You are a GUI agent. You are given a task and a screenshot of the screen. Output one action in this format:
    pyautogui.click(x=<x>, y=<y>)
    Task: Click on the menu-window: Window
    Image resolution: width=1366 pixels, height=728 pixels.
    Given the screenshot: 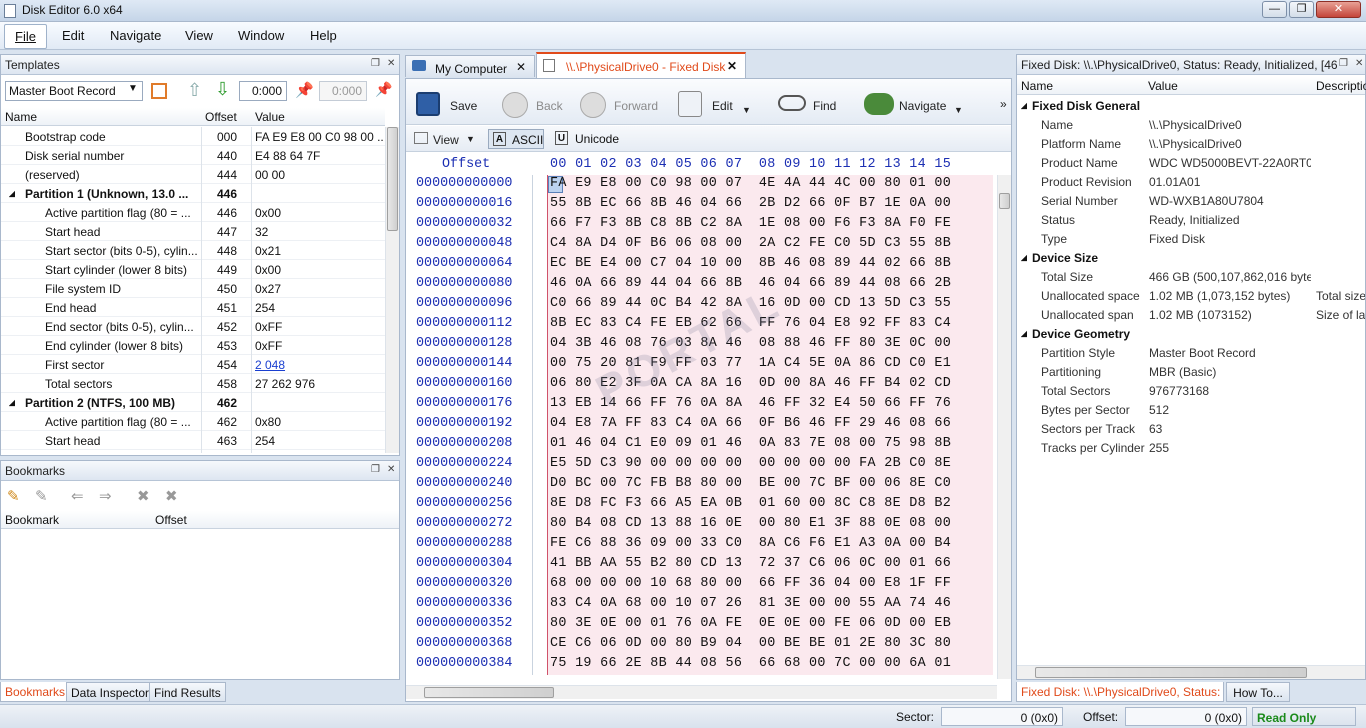 What is the action you would take?
    pyautogui.click(x=261, y=35)
    